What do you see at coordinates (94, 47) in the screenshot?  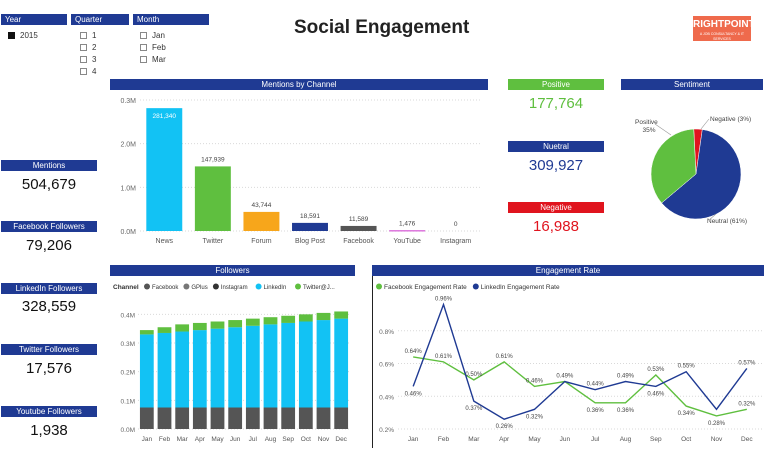 I see `quarter-option-label: 2` at bounding box center [94, 47].